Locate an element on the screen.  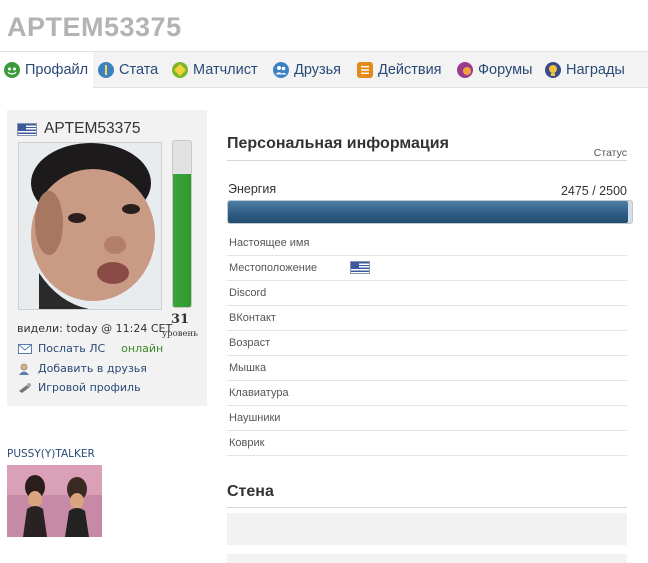
sidebar-user-header: APTEM53375 is located at coordinates (79, 129).